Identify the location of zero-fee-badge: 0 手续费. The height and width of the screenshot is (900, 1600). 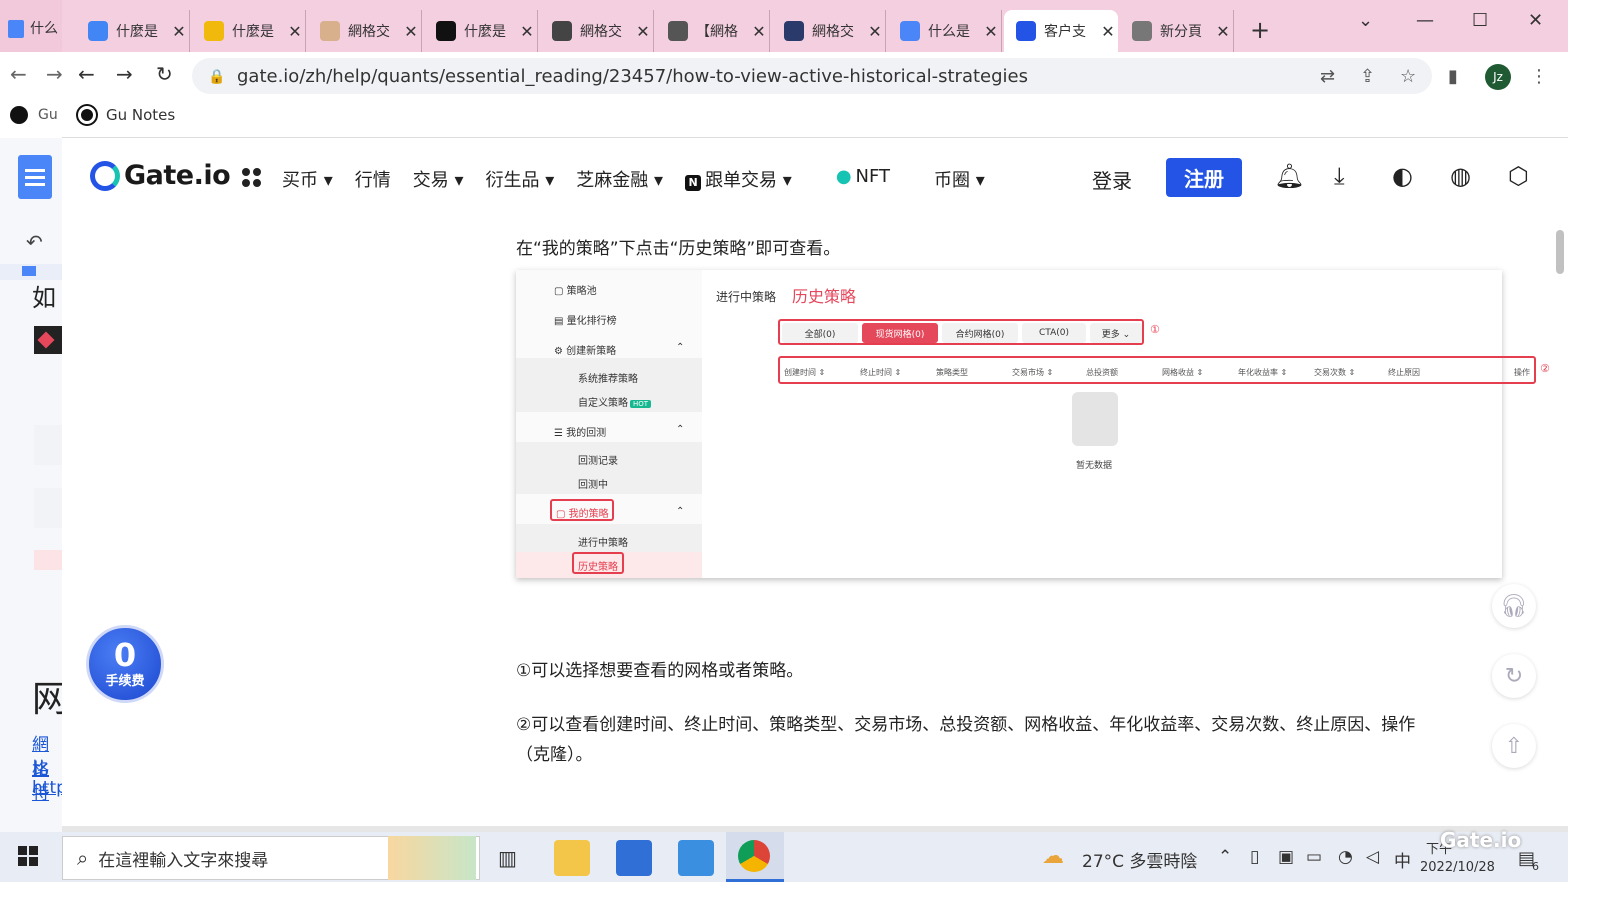
(125, 664).